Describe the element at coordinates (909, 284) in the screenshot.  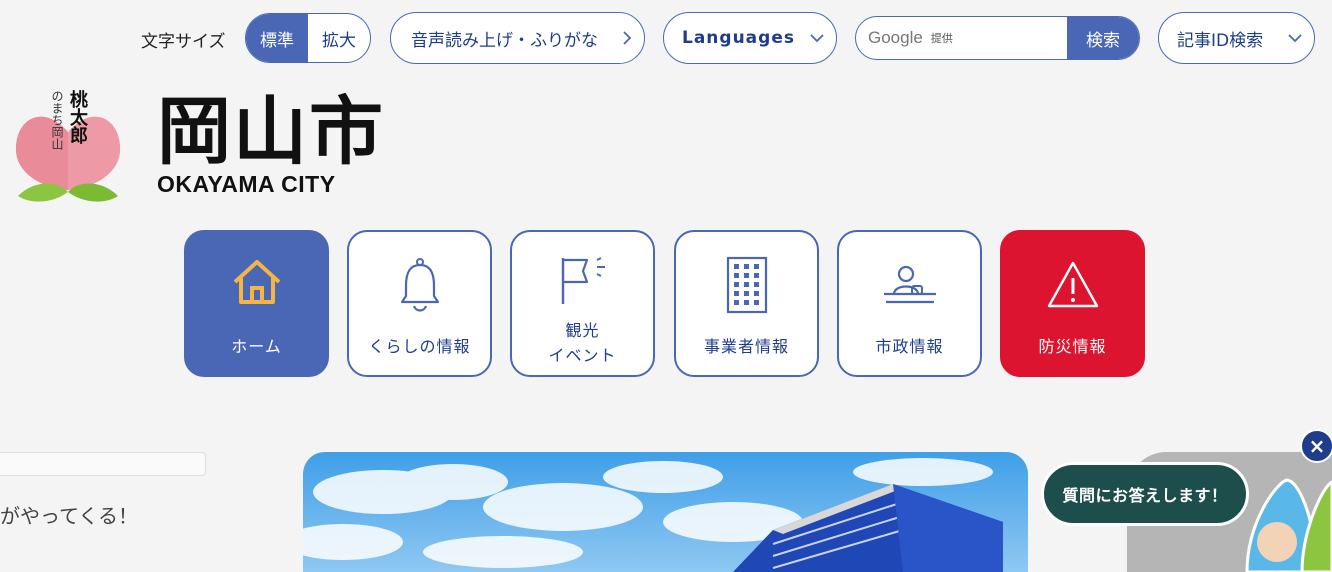
I see `podium-icon` at that location.